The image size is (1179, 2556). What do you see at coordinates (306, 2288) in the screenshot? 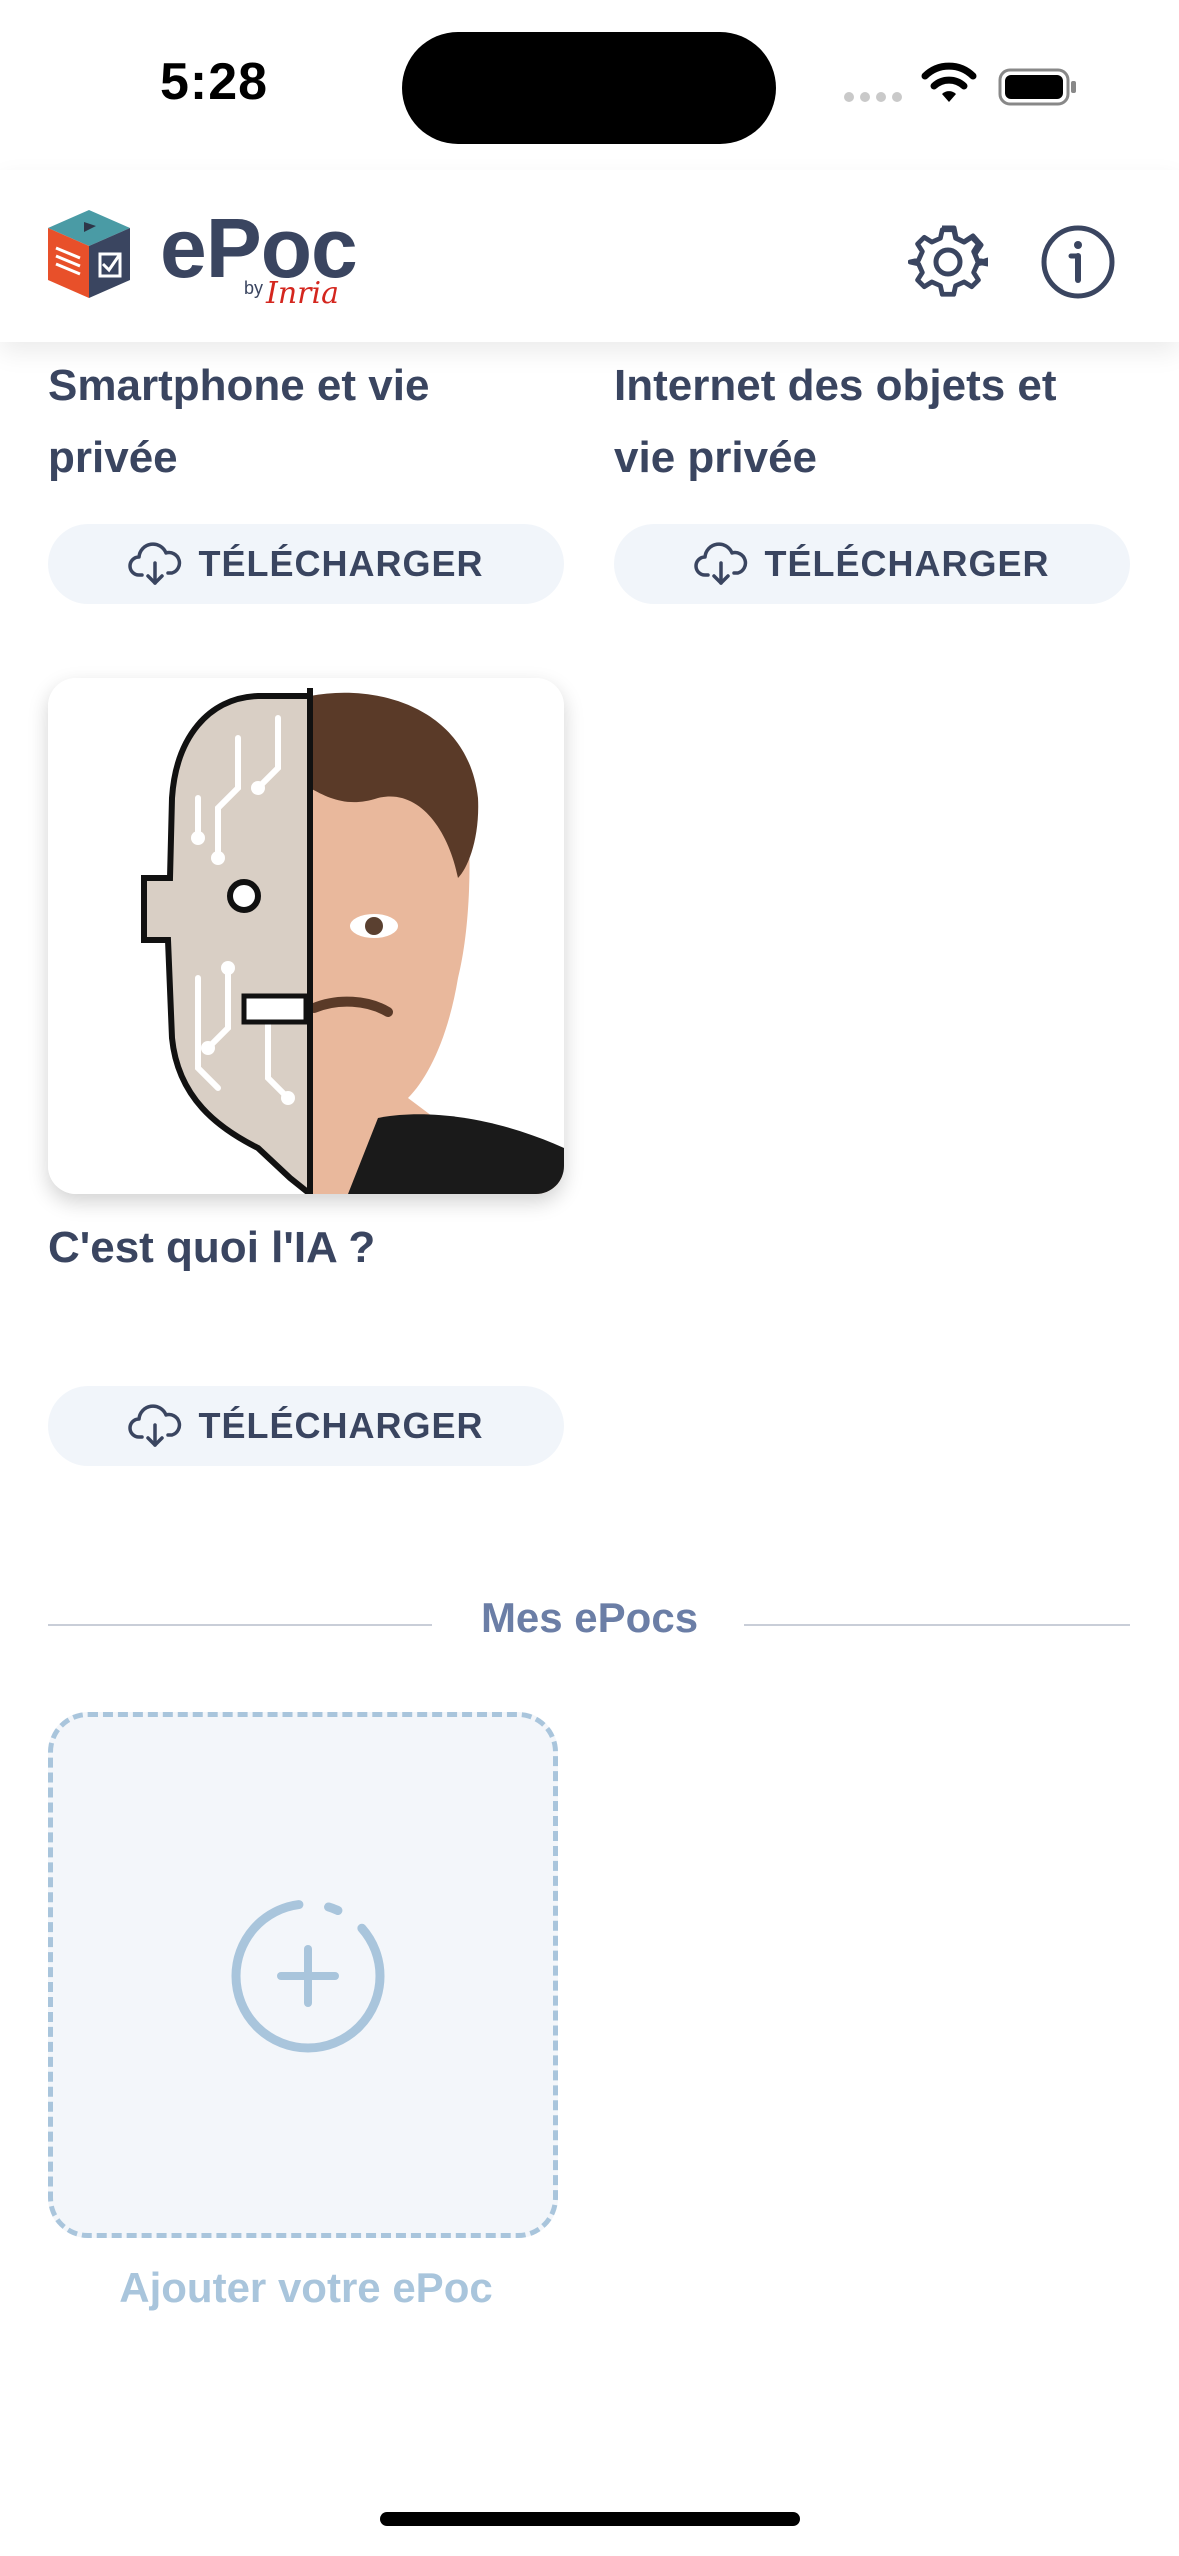
I see `add-epoc-label: Ajouter votre ePoc` at bounding box center [306, 2288].